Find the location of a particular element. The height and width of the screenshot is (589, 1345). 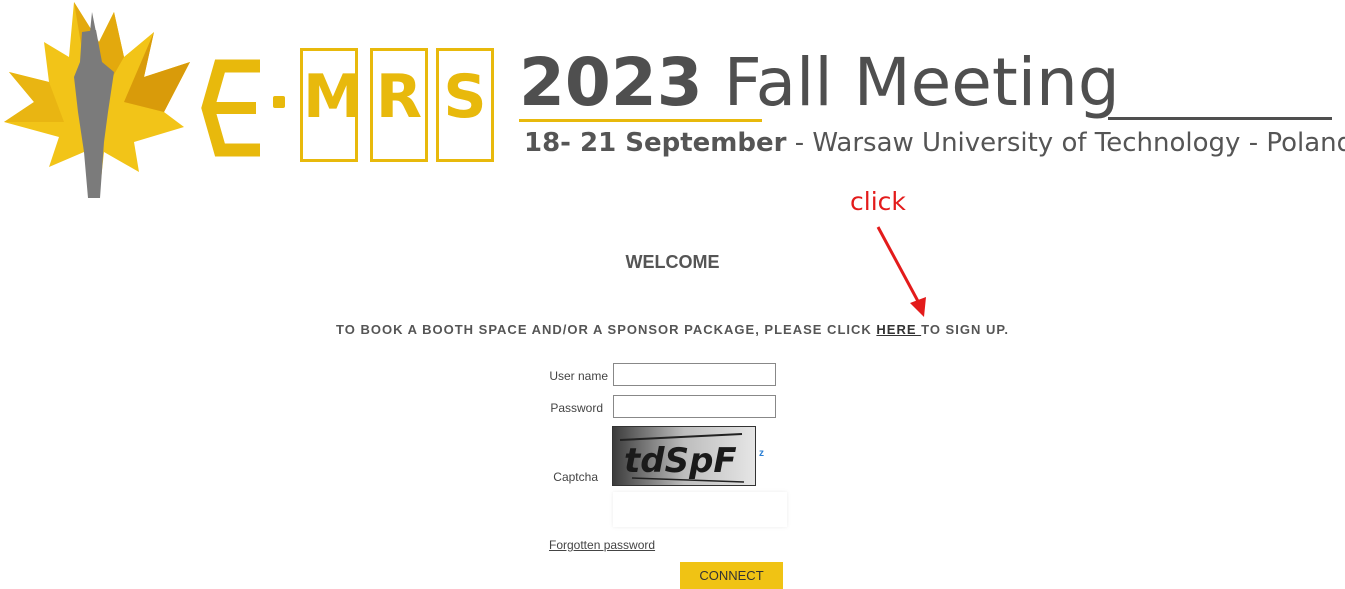

meeting-title: 2023 Fall Meeting is located at coordinates (819, 83).